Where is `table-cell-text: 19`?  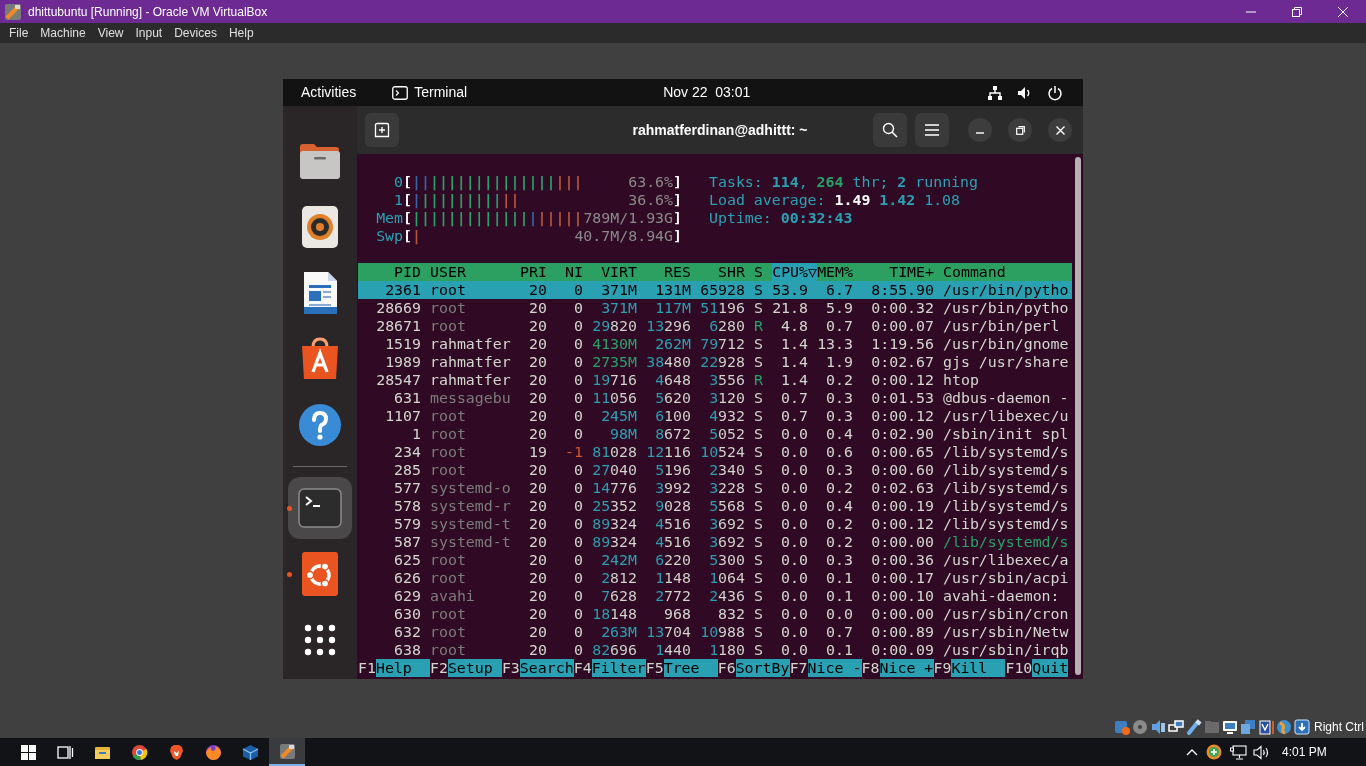
table-cell-text: 19 is located at coordinates (538, 452).